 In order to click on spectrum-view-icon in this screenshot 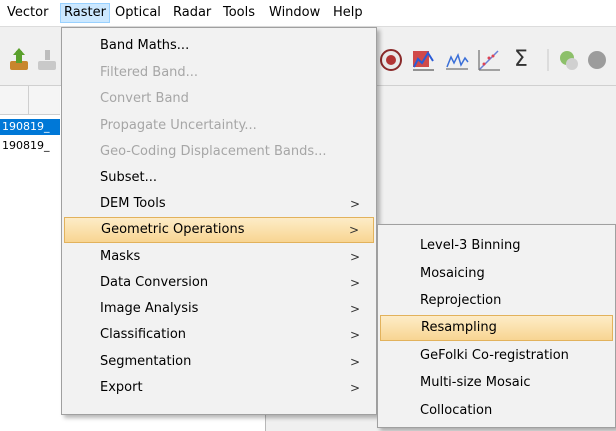, I will do `click(423, 60)`.